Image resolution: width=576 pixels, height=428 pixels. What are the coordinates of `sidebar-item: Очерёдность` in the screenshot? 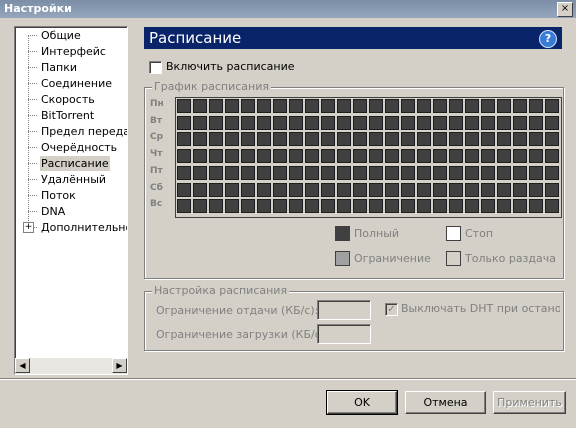 It's located at (79, 147).